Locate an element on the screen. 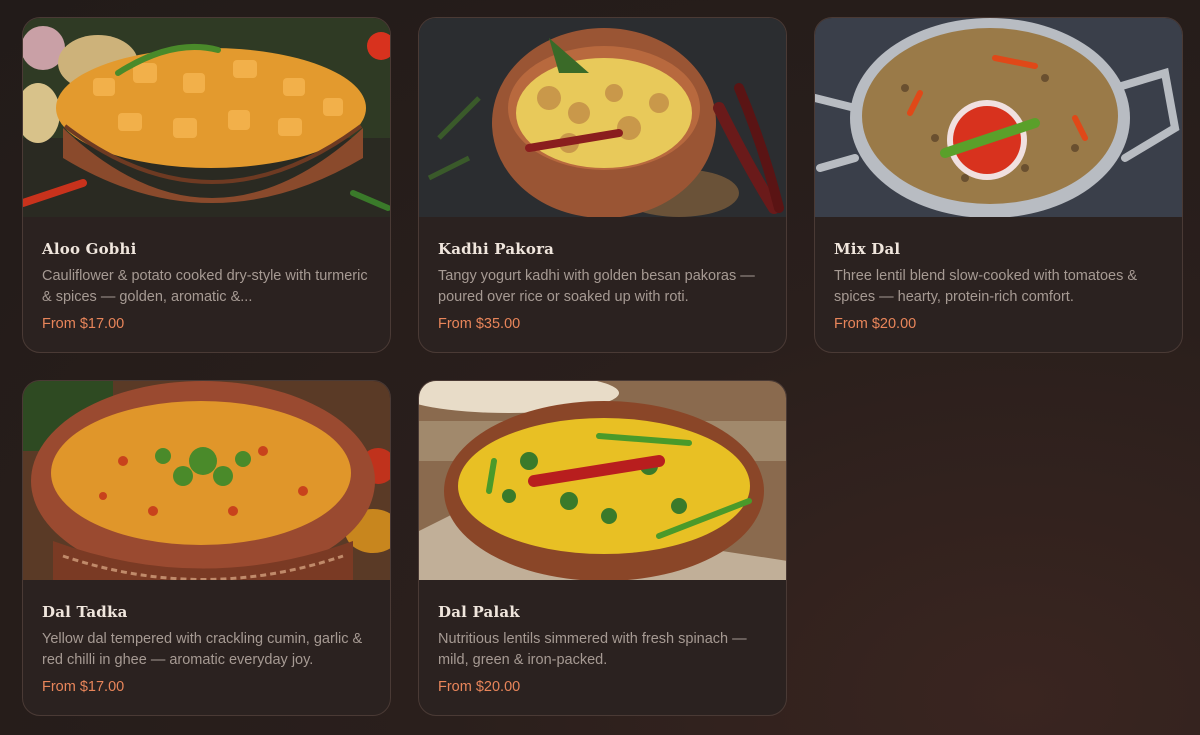  item-name: Mix Dal is located at coordinates (867, 249).